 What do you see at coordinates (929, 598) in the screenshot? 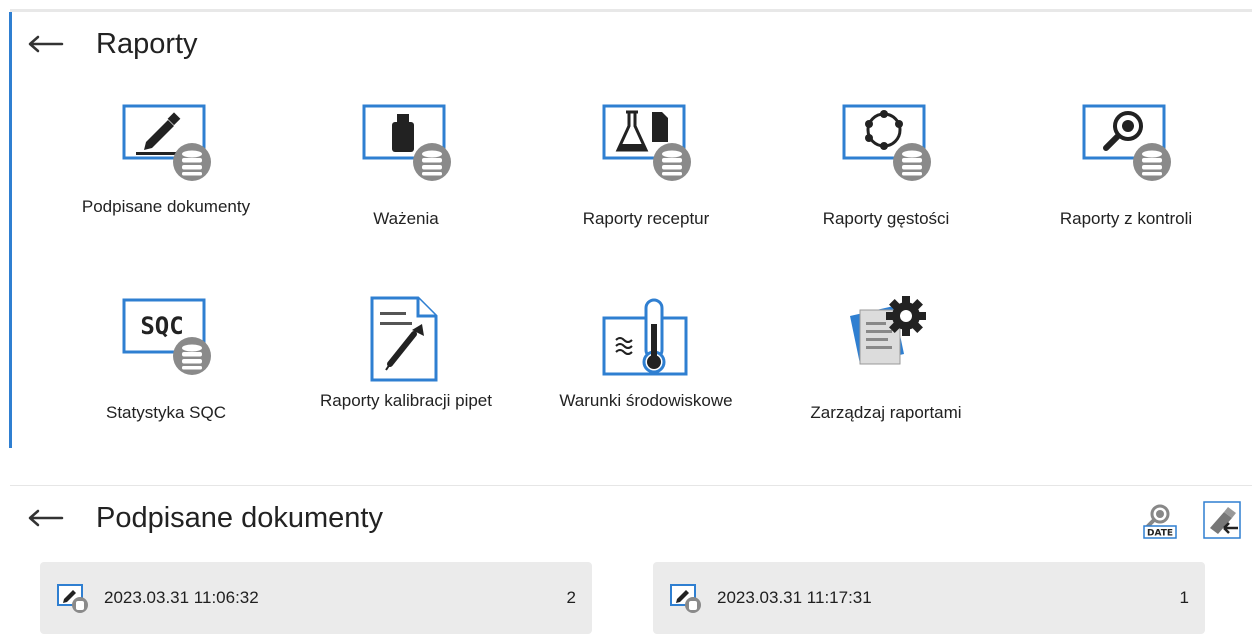
I see `record-item: 2023.03.31 11:17:31 1` at bounding box center [929, 598].